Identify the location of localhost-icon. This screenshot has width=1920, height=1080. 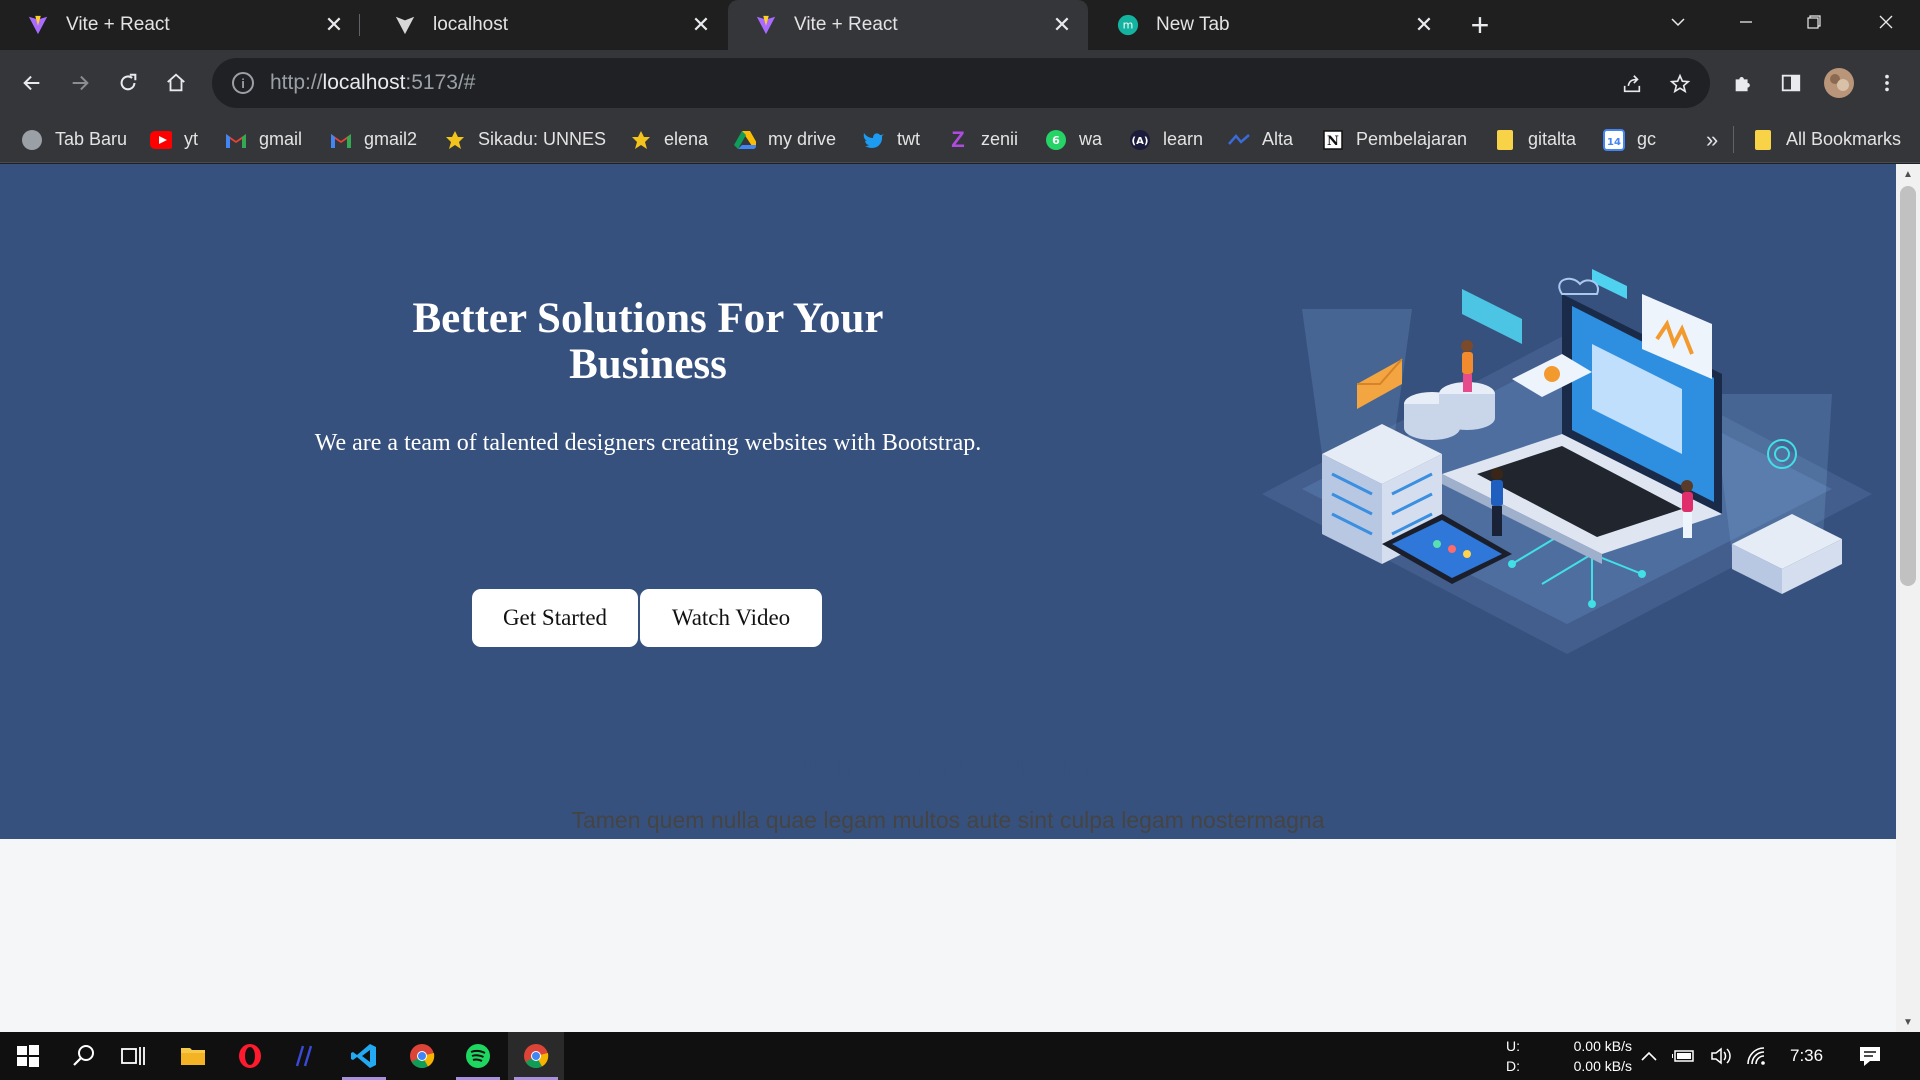
(405, 25).